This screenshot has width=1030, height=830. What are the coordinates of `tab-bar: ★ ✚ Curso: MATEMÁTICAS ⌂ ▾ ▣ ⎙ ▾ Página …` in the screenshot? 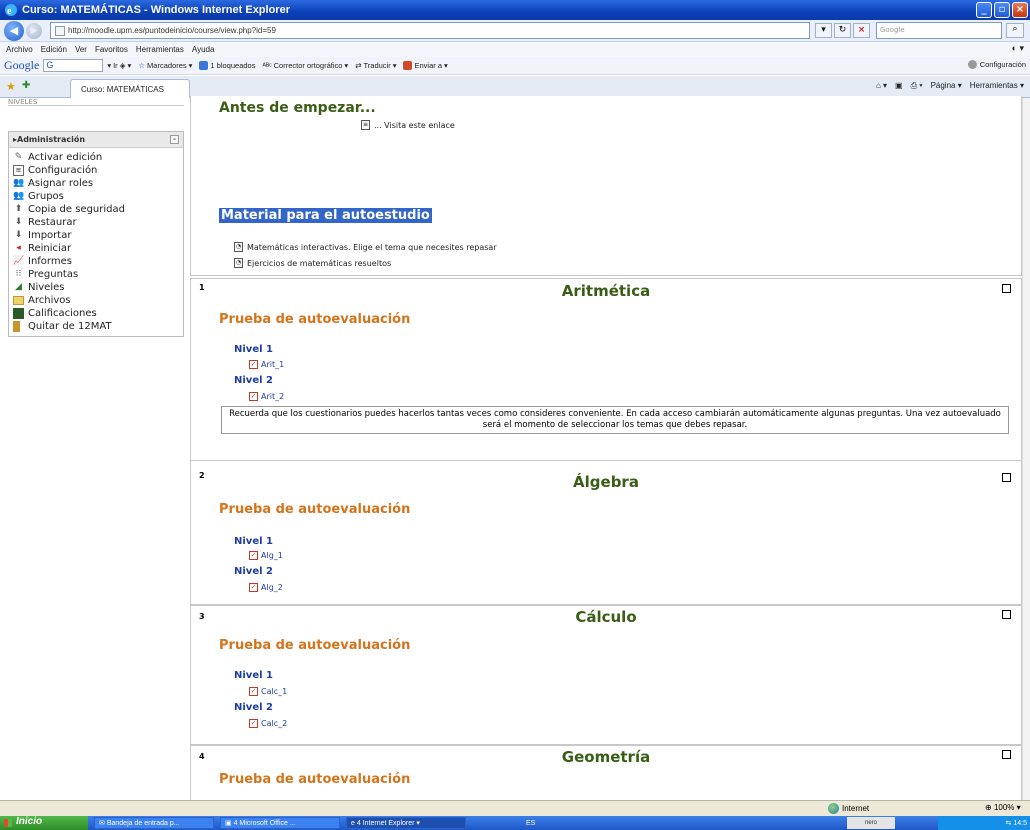 It's located at (515, 87).